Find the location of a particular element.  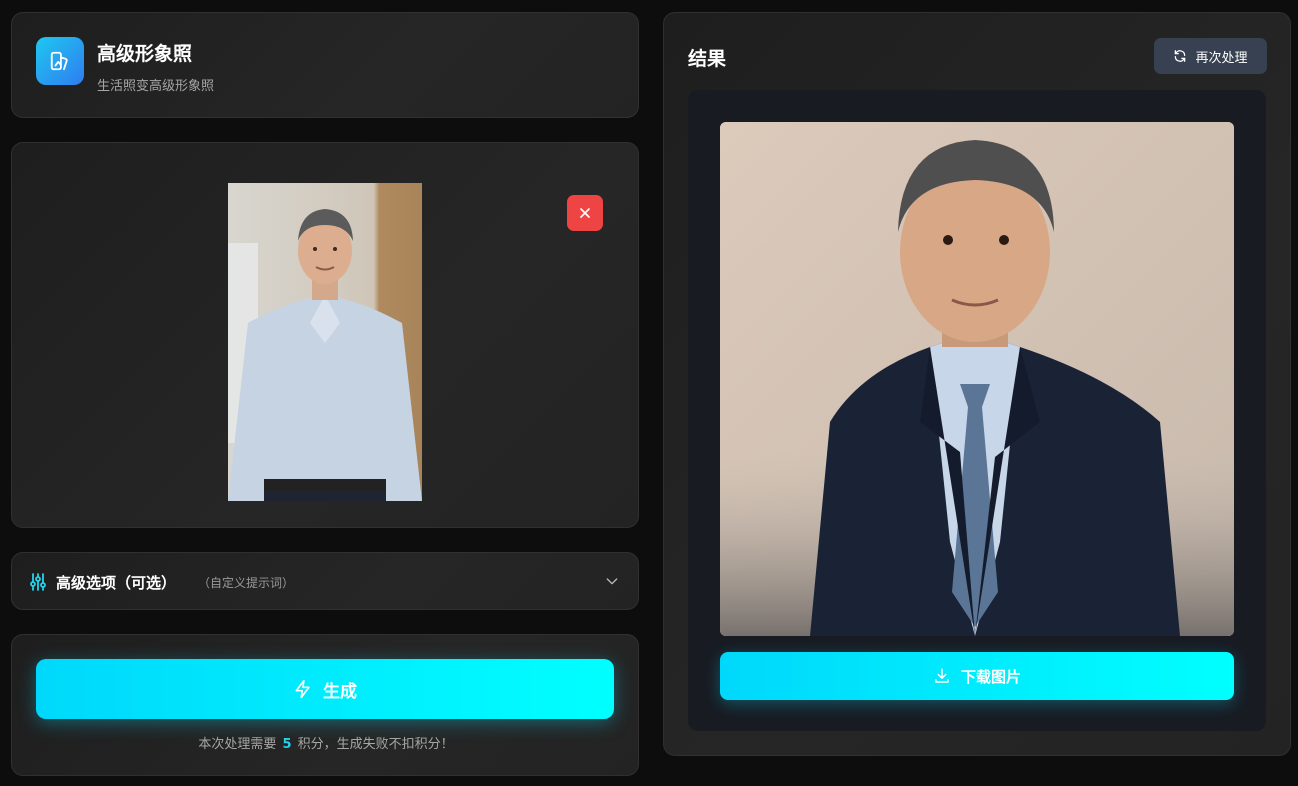

download-icon is located at coordinates (942, 675).